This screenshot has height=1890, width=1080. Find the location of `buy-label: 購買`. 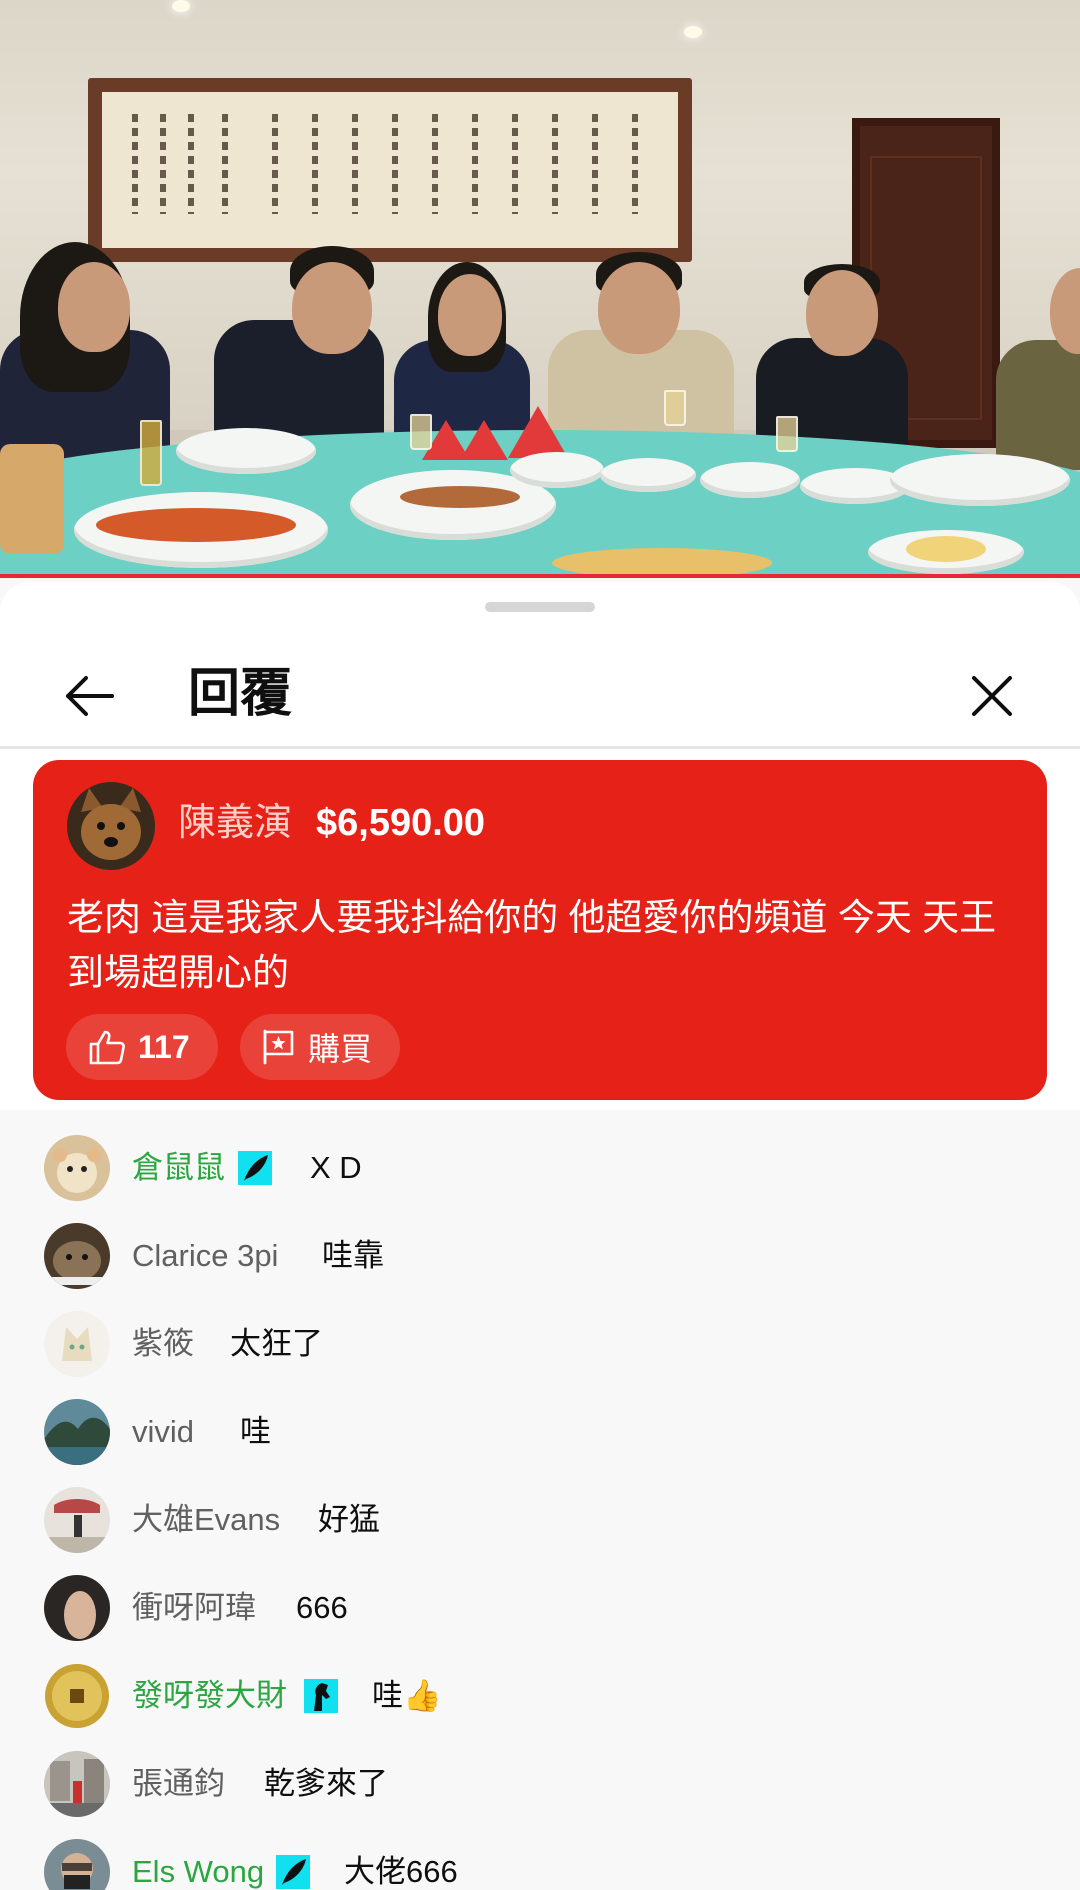

buy-label: 購買 is located at coordinates (340, 1049).